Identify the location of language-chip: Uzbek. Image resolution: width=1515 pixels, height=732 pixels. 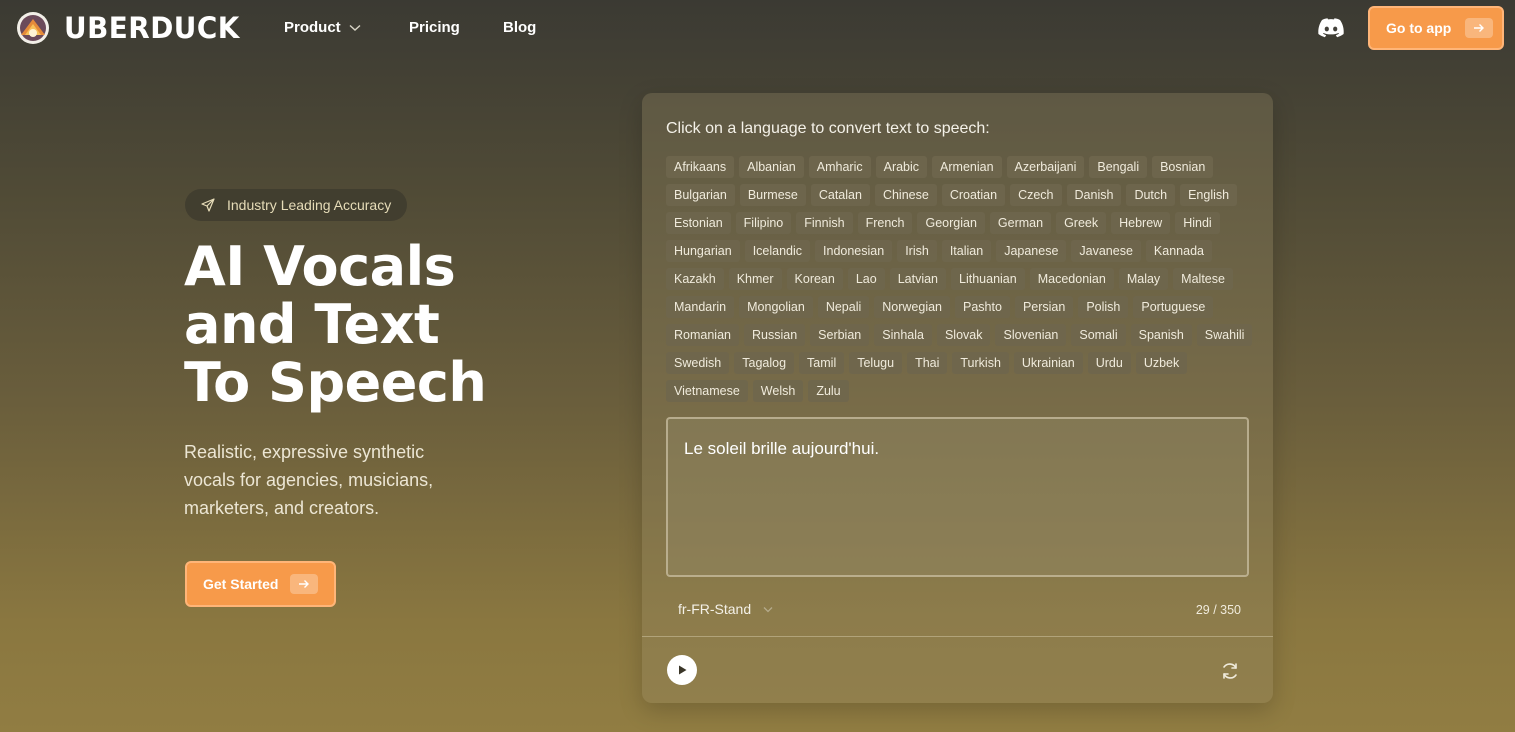
(1161, 363).